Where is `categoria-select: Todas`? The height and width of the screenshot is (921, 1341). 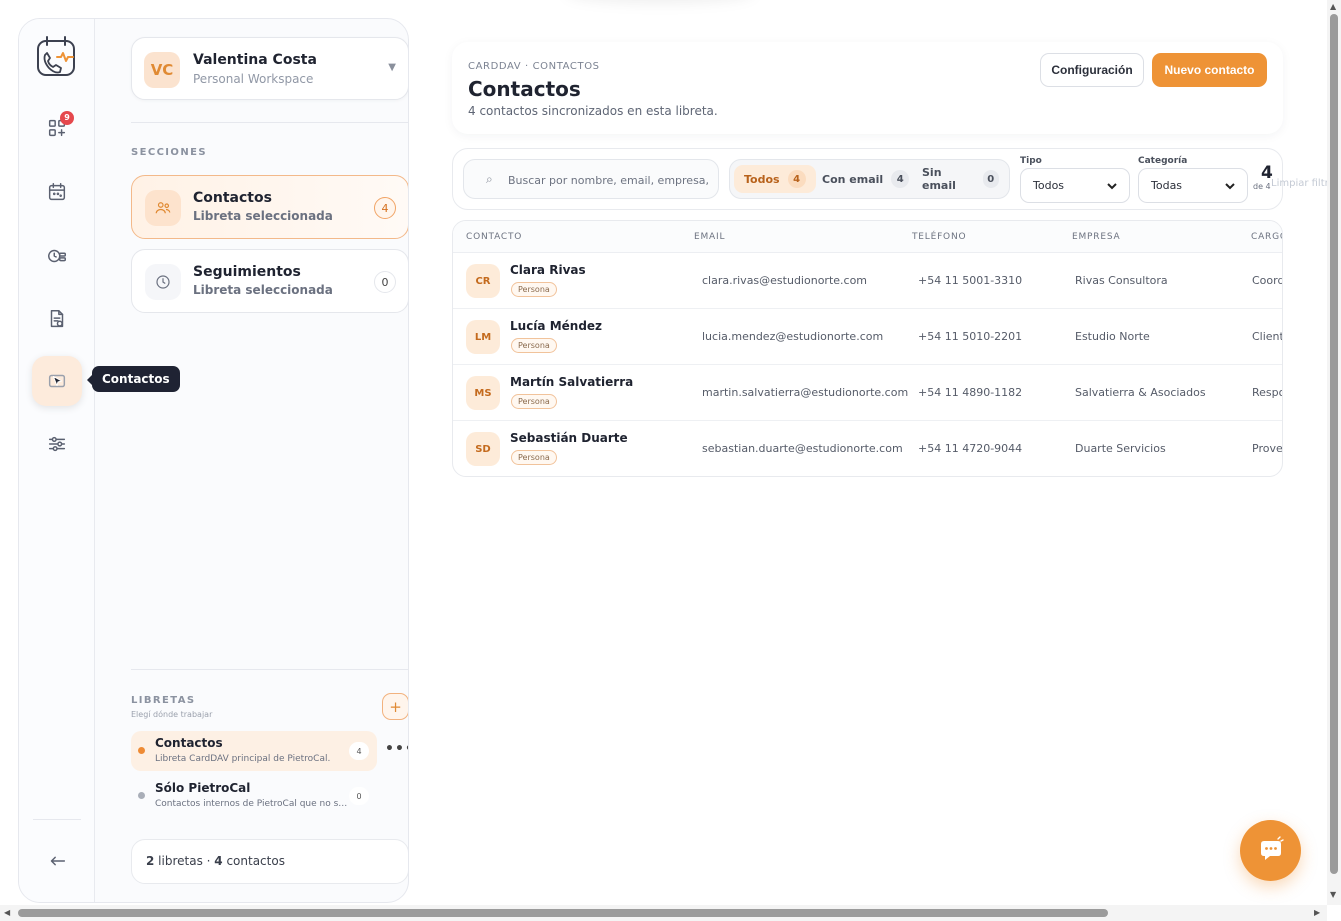 categoria-select: Todas is located at coordinates (1193, 185).